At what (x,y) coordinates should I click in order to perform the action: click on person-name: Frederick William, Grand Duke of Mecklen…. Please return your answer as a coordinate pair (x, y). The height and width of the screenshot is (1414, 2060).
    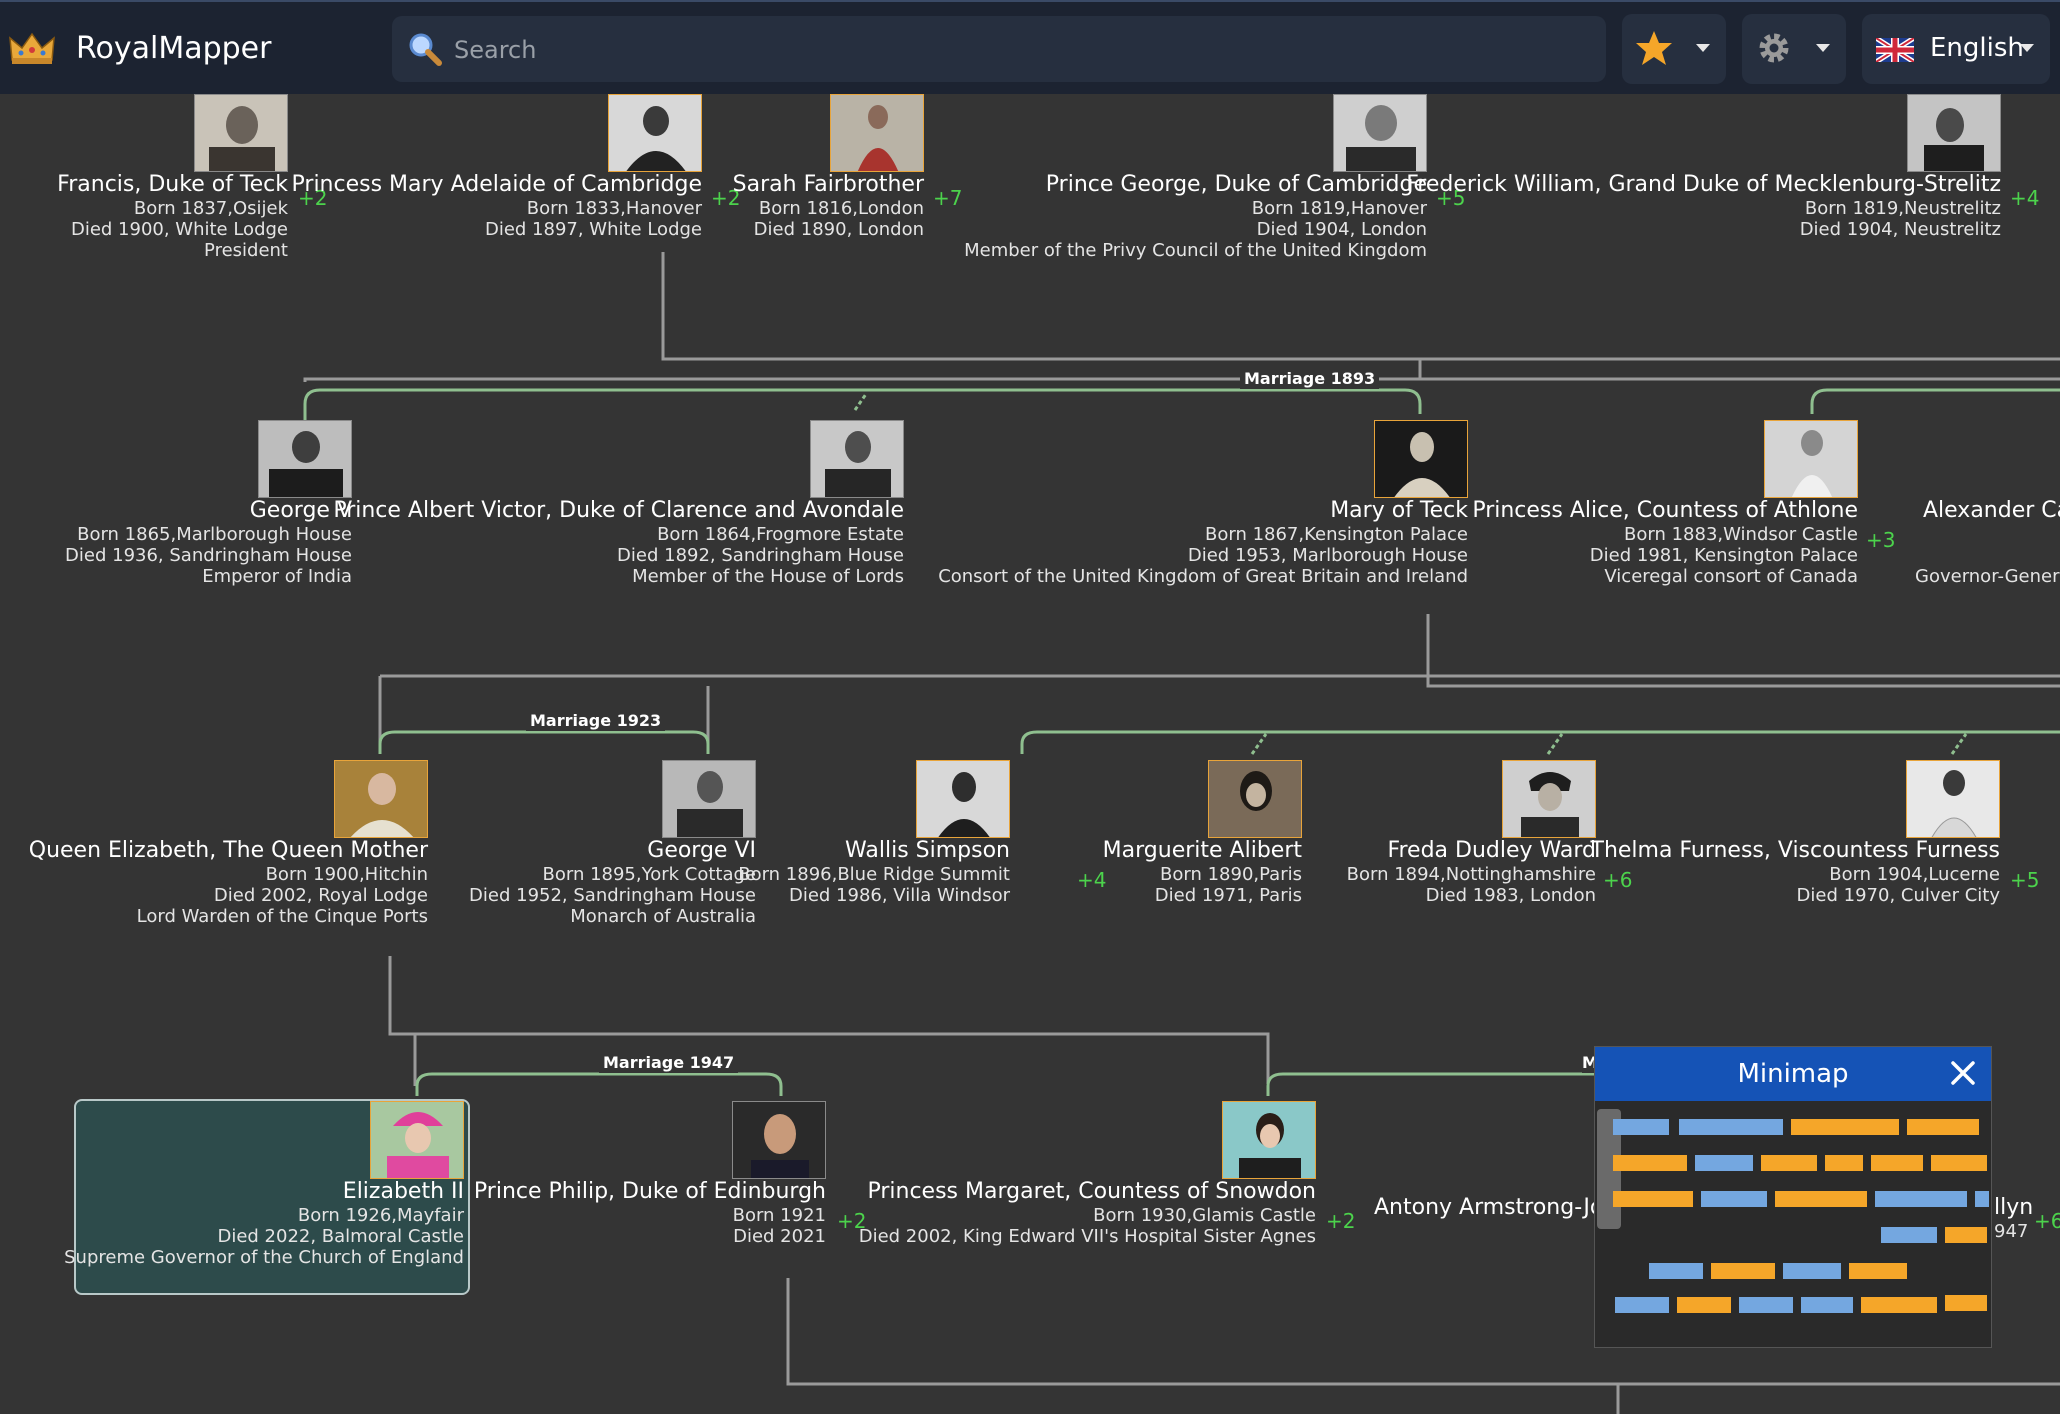
    Looking at the image, I should click on (1703, 184).